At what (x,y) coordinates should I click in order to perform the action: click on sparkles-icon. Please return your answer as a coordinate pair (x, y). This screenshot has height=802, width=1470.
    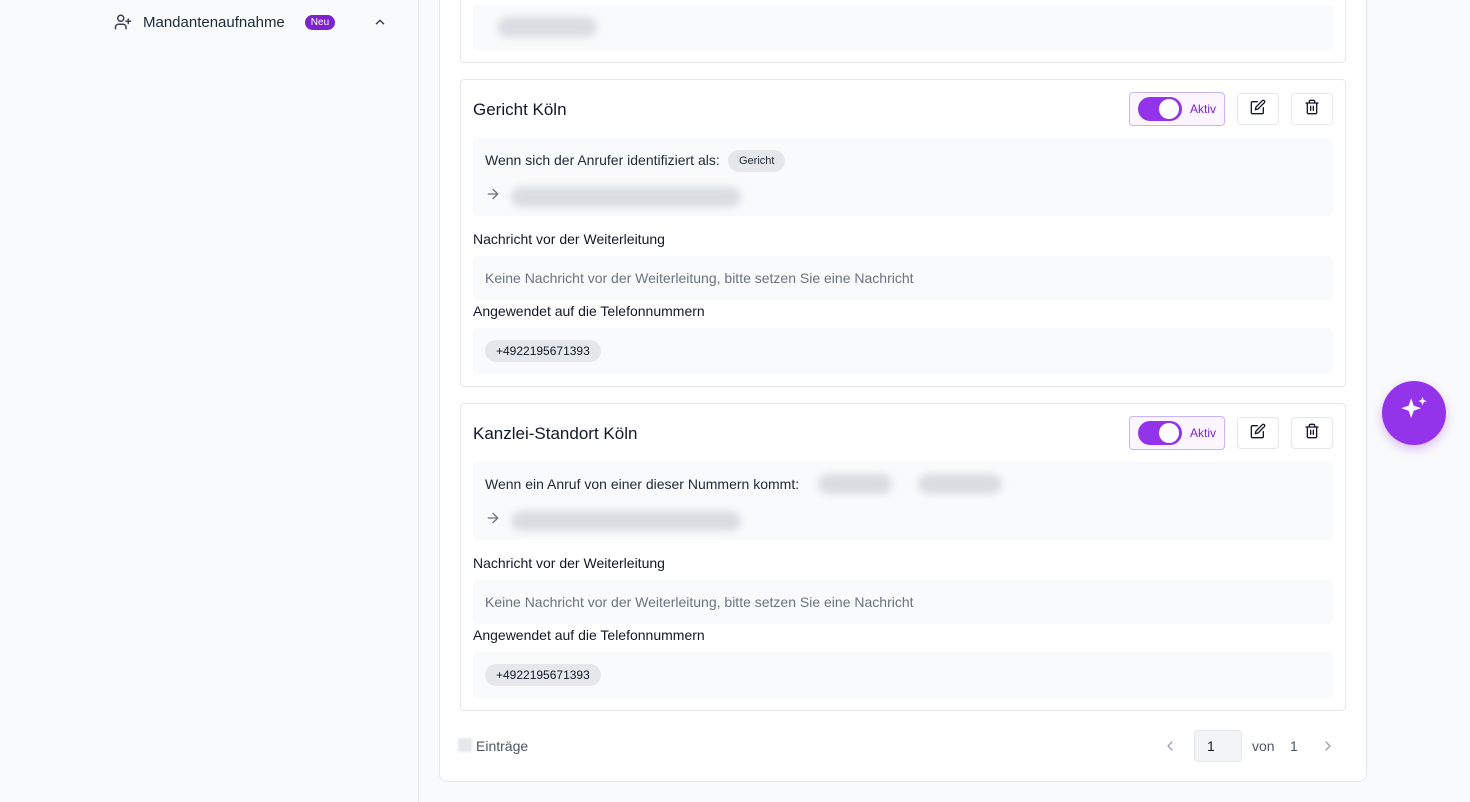
    Looking at the image, I should click on (1414, 413).